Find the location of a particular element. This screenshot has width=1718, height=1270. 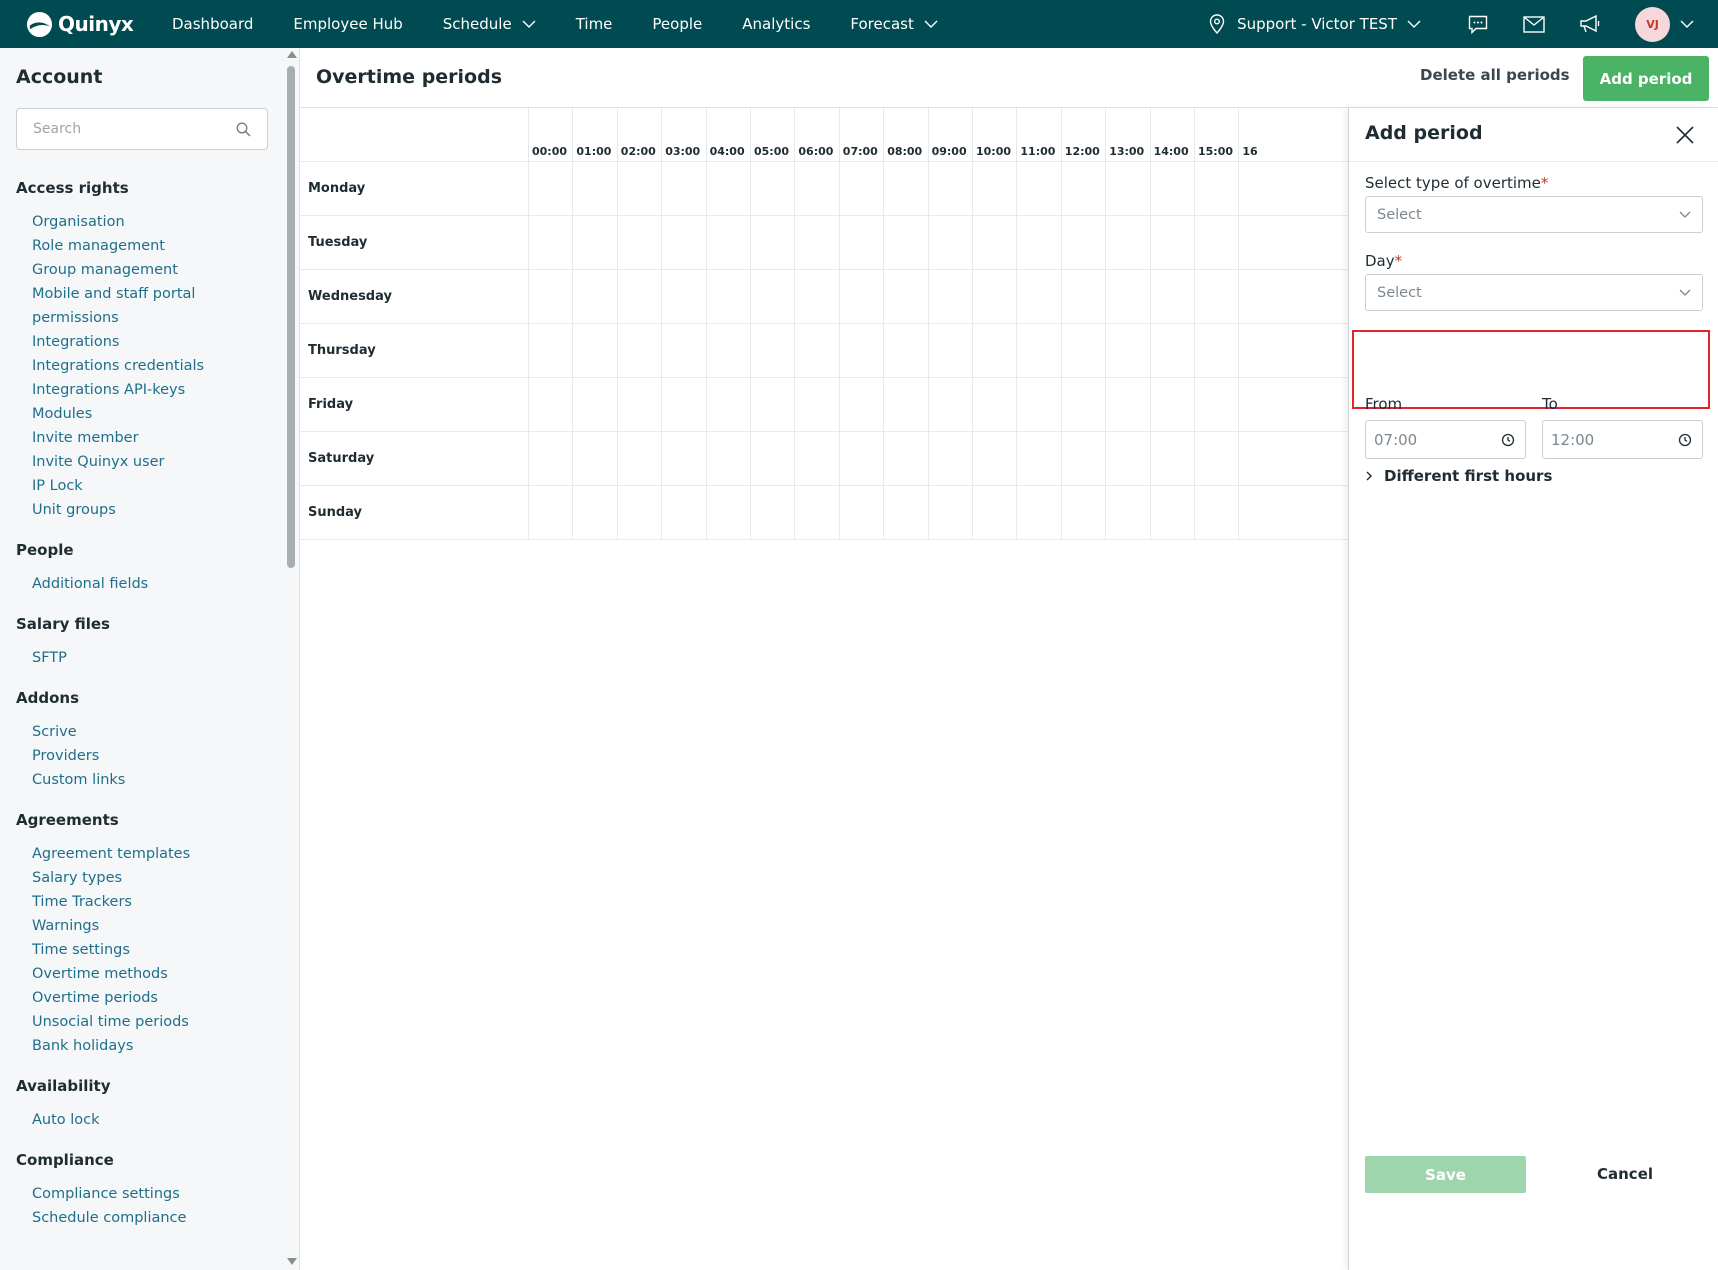

nav-item-label: Time is located at coordinates (594, 24).